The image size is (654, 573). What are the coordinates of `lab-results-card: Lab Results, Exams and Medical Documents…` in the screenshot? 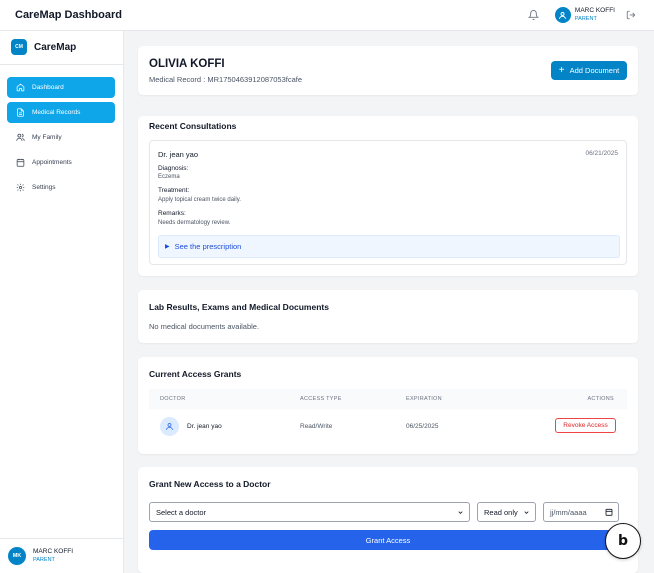 It's located at (388, 316).